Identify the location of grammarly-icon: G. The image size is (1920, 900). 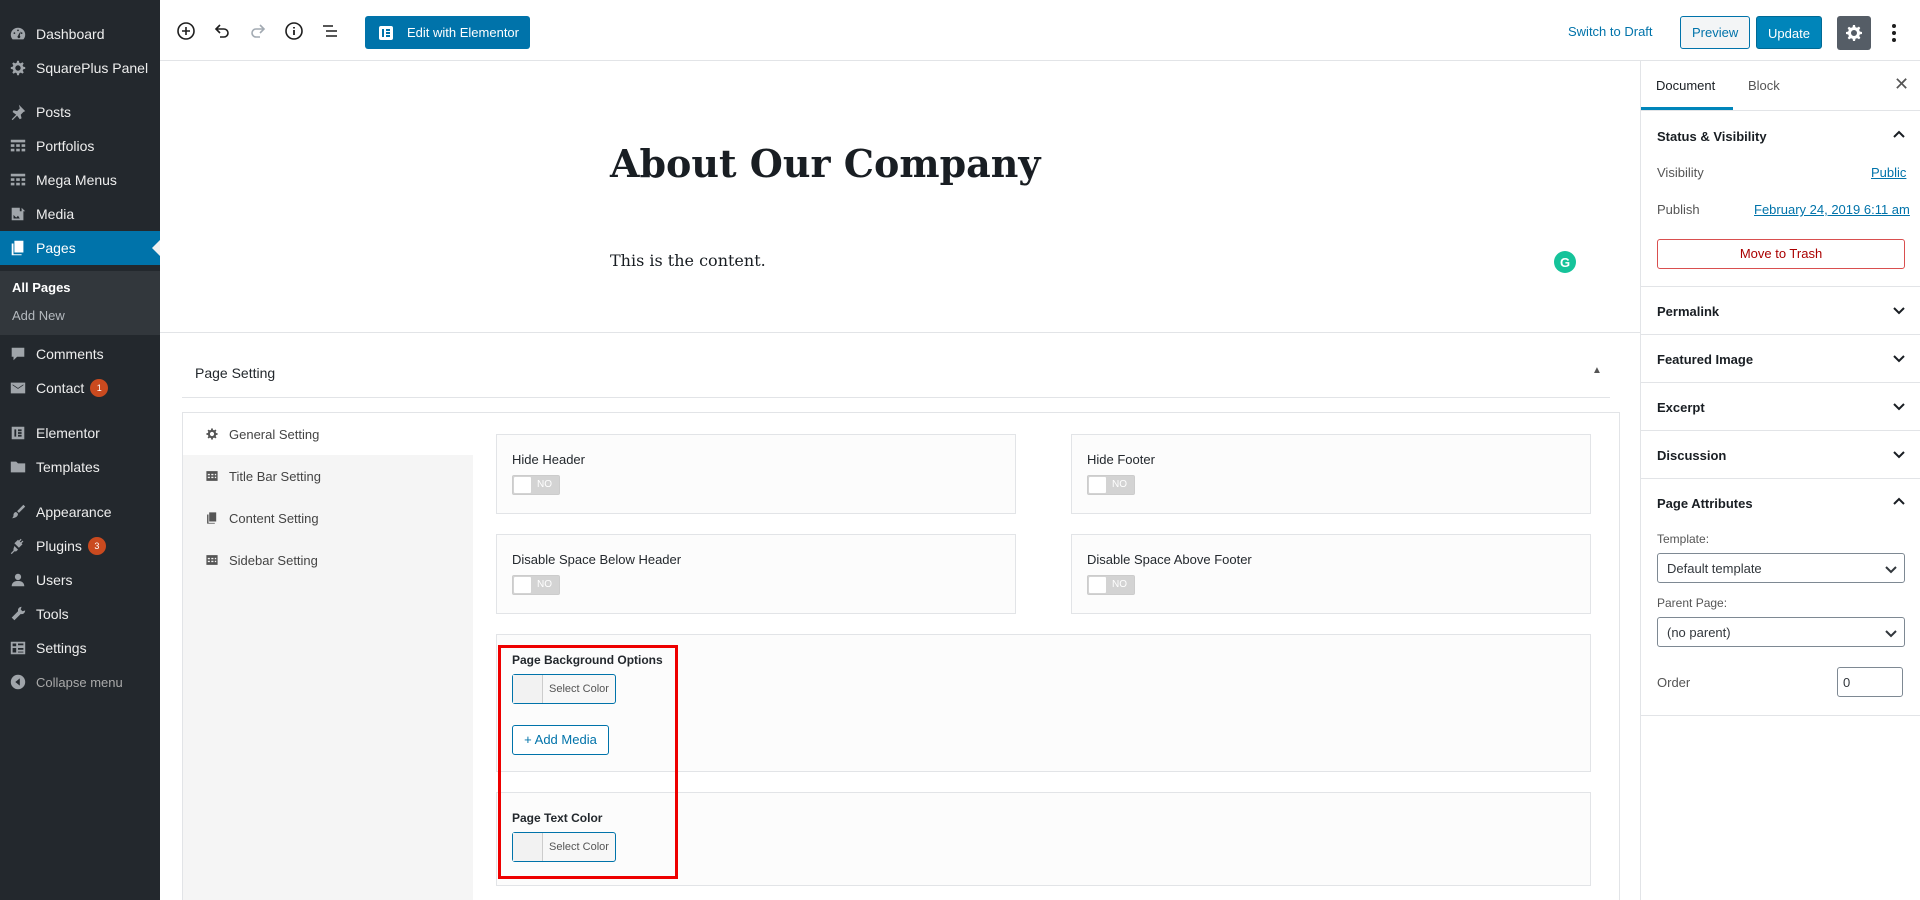
(1565, 262).